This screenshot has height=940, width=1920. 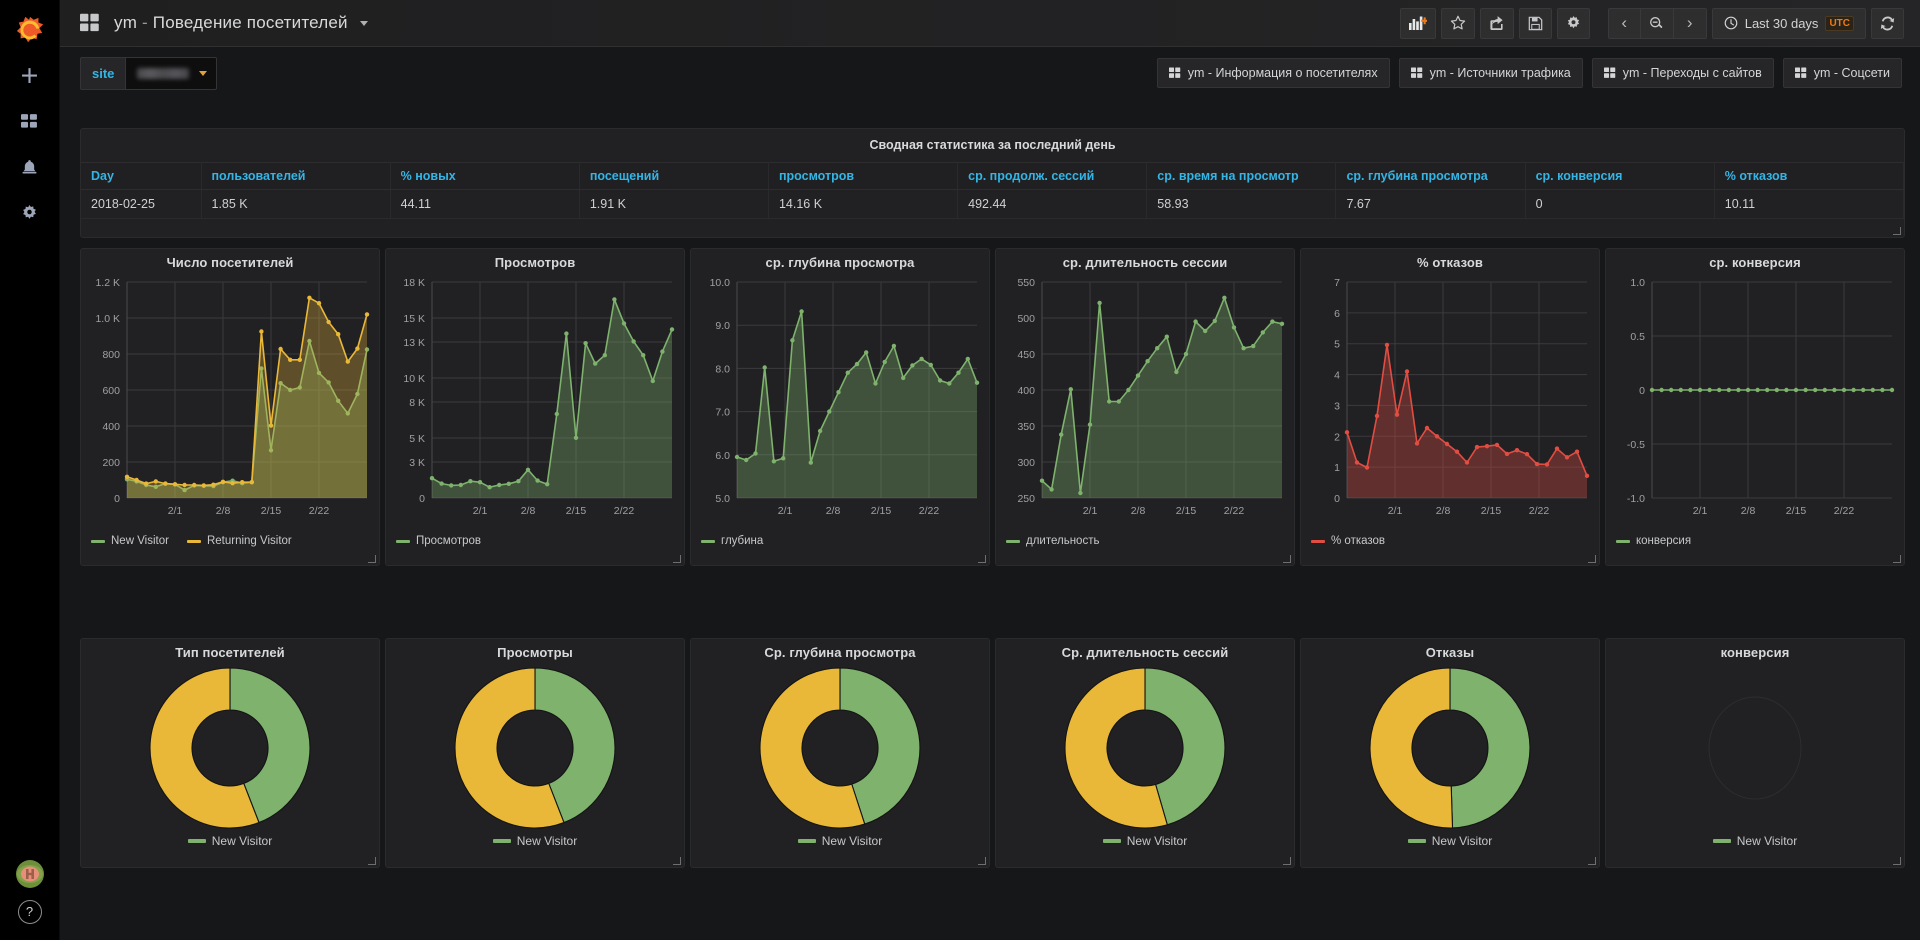 I want to click on table-column-header: % новых, so click(x=485, y=176).